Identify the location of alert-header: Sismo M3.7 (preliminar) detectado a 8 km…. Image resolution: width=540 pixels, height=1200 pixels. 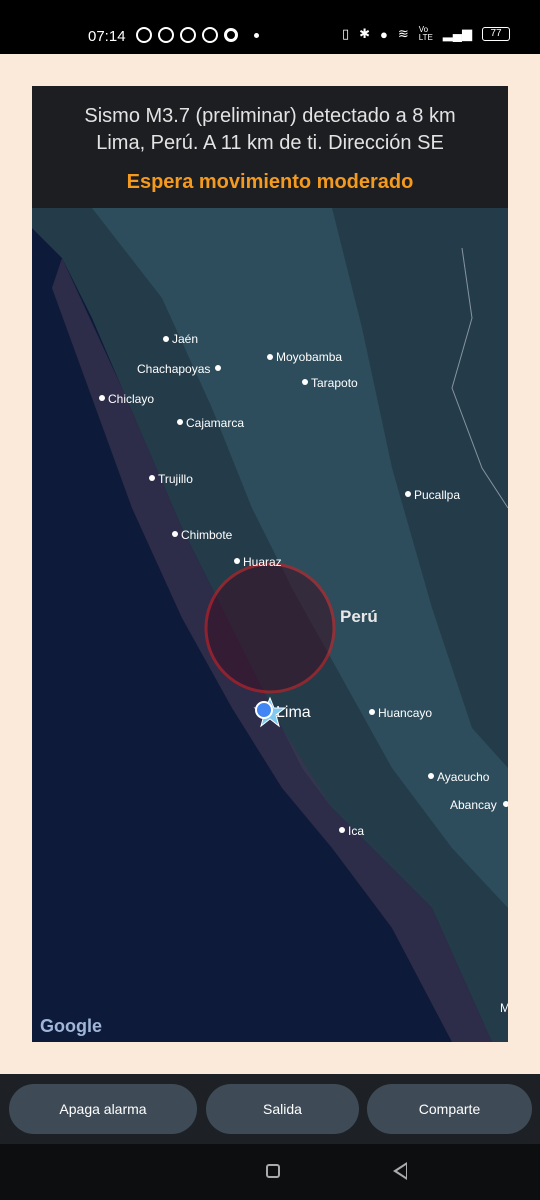
(270, 147).